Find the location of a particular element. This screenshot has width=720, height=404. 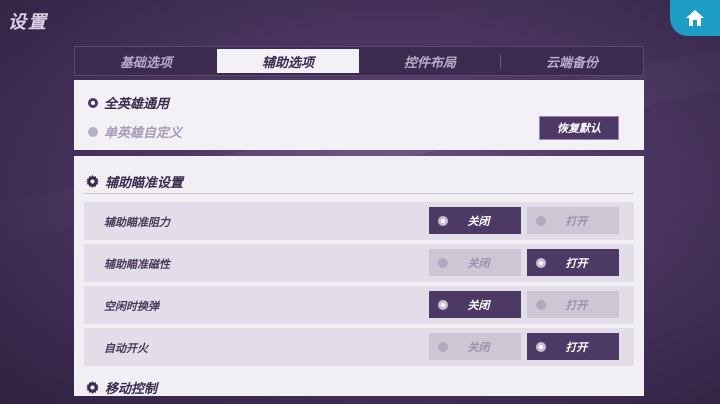

home-button is located at coordinates (695, 18).